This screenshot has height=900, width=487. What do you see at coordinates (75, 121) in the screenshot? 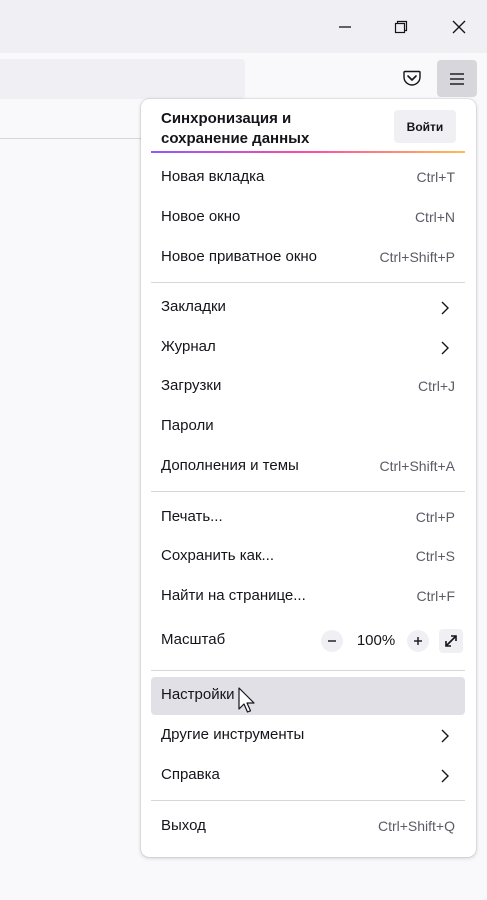
I see `bookmarks-toolbar` at bounding box center [75, 121].